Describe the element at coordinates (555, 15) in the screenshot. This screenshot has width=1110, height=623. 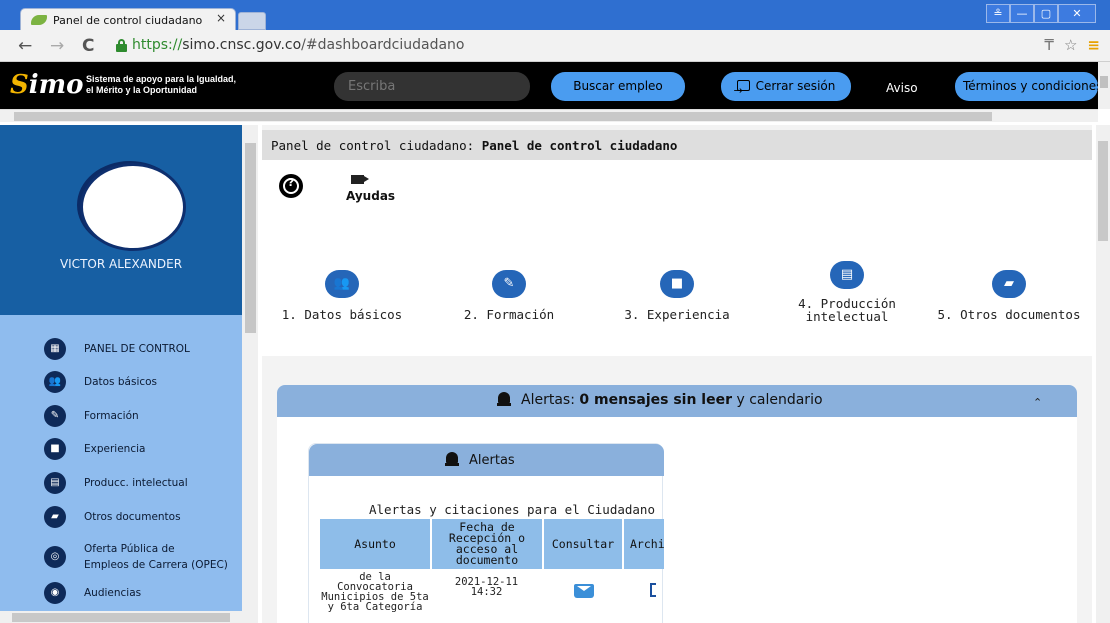
I see `browser-titlebar: Panel de control ciudadano × ≗ — ▢ ✕` at that location.